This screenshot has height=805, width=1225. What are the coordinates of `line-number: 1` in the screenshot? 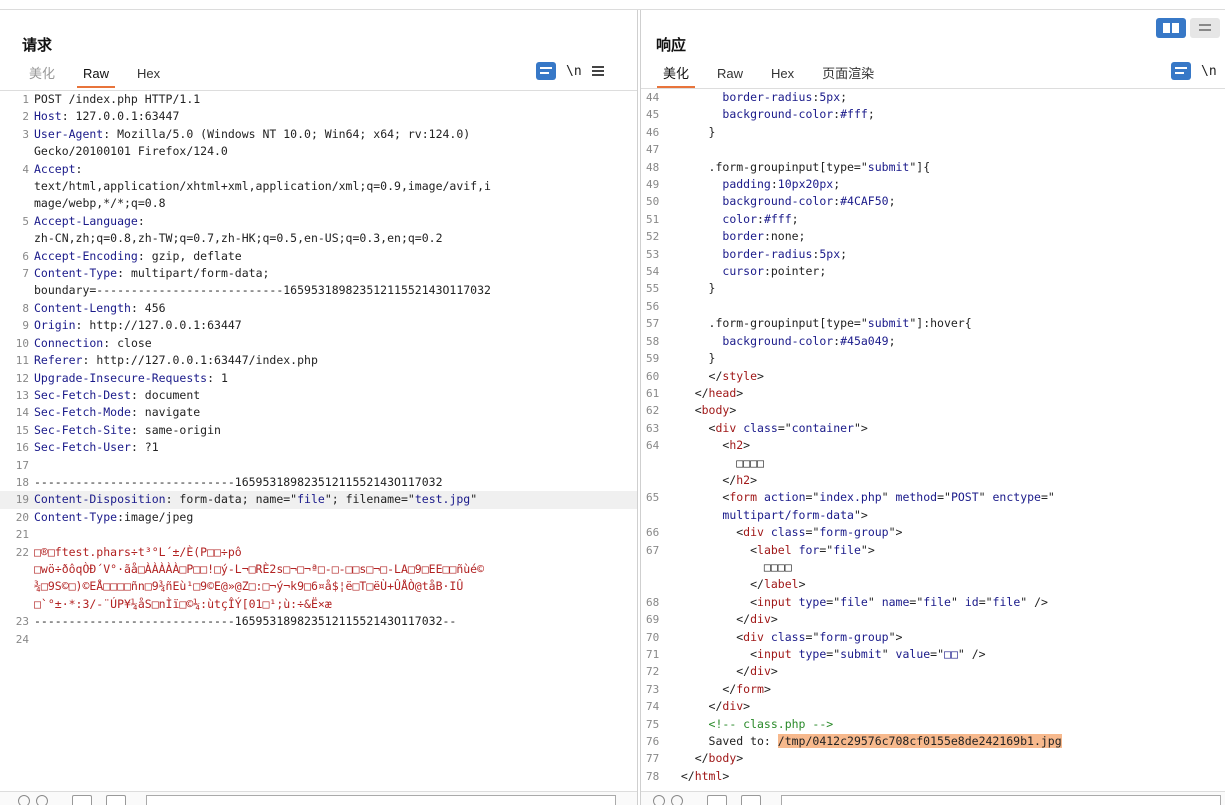 It's located at (25, 99).